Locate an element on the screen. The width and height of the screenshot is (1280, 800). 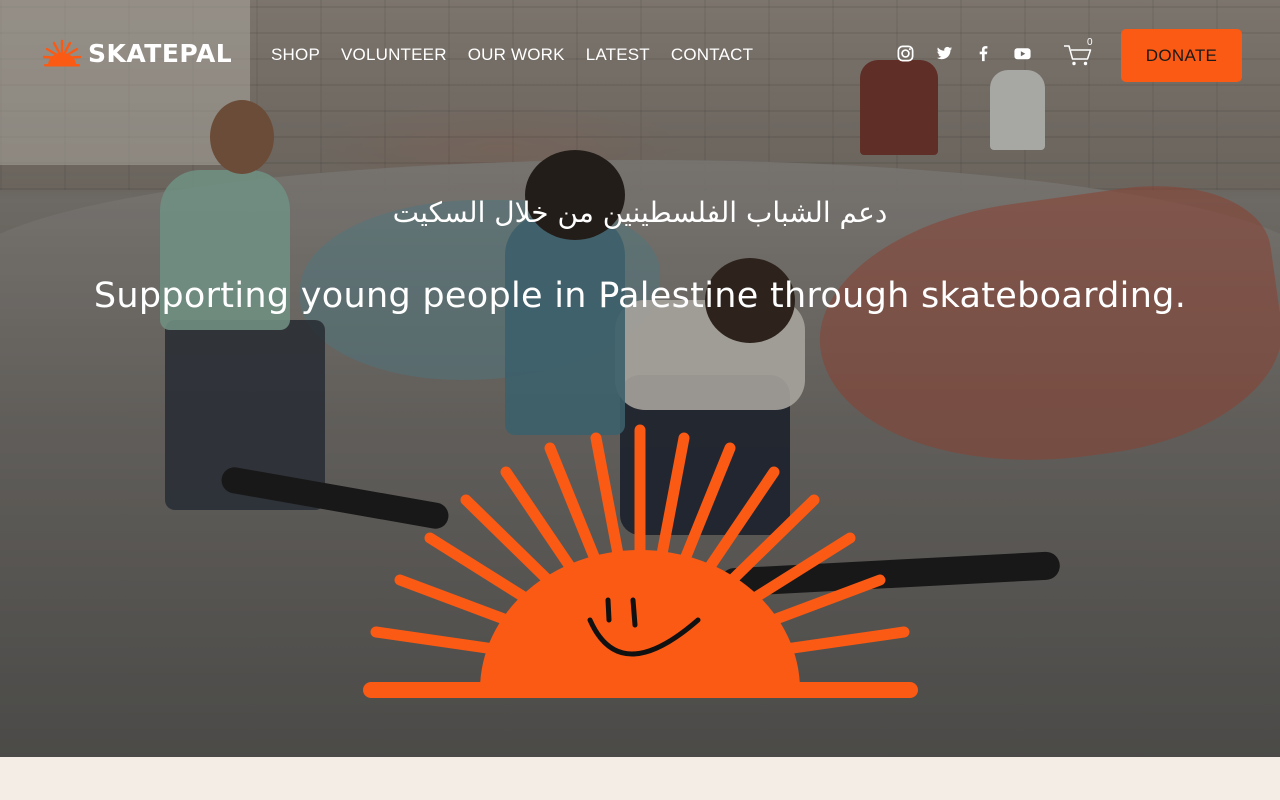
nav-item-contact: CONTACT is located at coordinates (712, 55).